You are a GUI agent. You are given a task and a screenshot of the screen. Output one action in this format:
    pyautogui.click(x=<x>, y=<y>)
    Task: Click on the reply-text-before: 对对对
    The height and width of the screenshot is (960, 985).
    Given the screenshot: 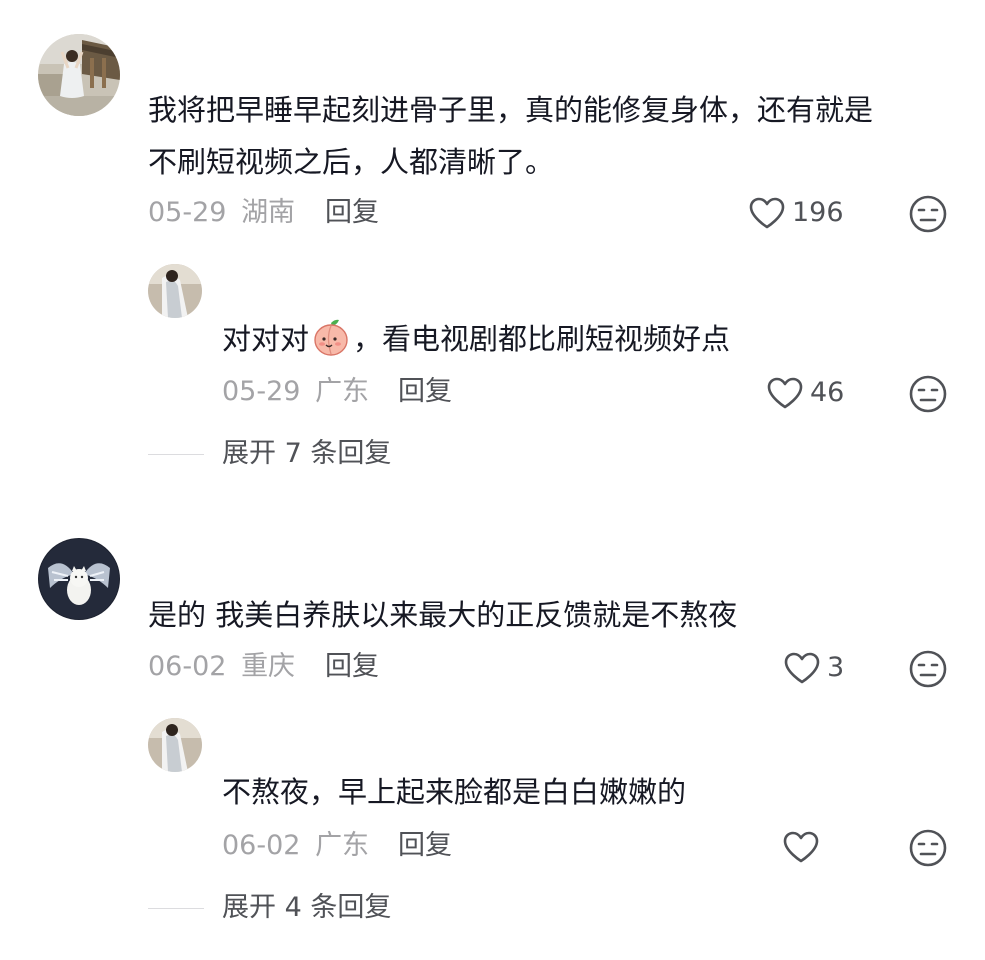 What is the action you would take?
    pyautogui.click(x=266, y=339)
    